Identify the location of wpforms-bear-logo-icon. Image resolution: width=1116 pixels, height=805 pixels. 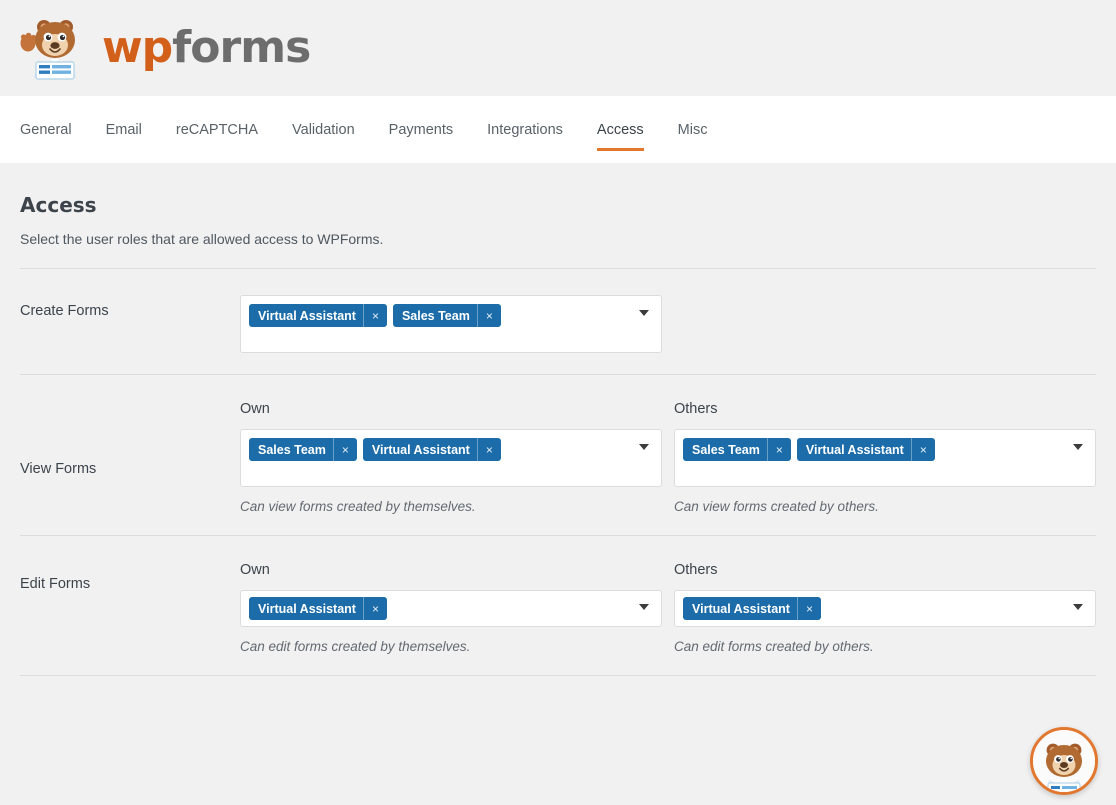
(48, 50).